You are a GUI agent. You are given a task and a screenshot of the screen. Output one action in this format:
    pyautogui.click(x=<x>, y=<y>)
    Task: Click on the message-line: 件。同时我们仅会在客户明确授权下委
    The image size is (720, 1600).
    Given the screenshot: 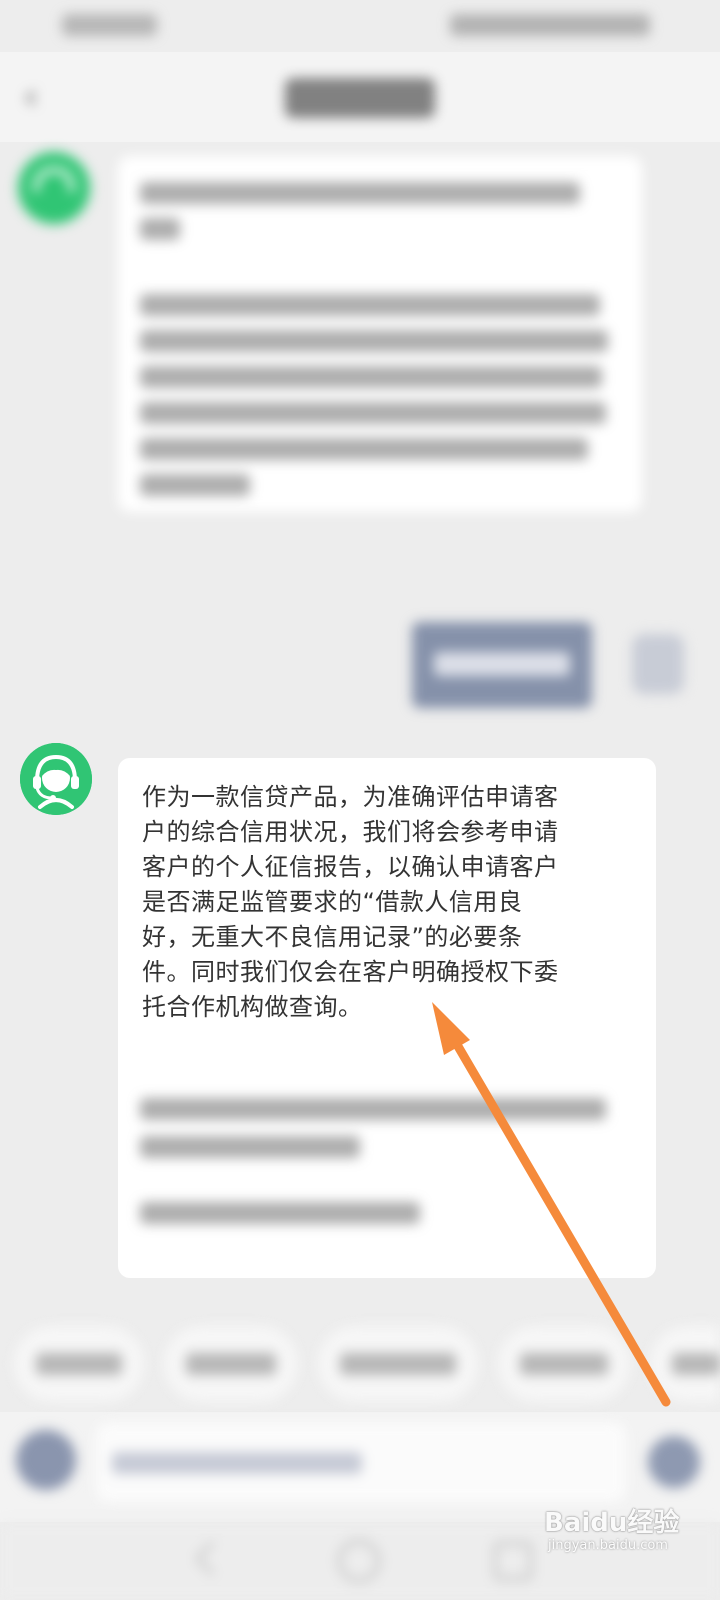 What is the action you would take?
    pyautogui.click(x=350, y=972)
    